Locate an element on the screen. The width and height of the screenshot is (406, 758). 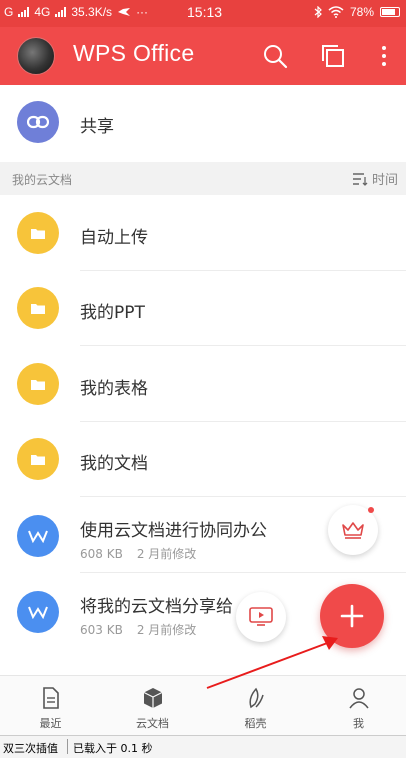
status-bar: G 4G 35.3K/s ··· 15:13 78% is located at coordinates (203, 13).